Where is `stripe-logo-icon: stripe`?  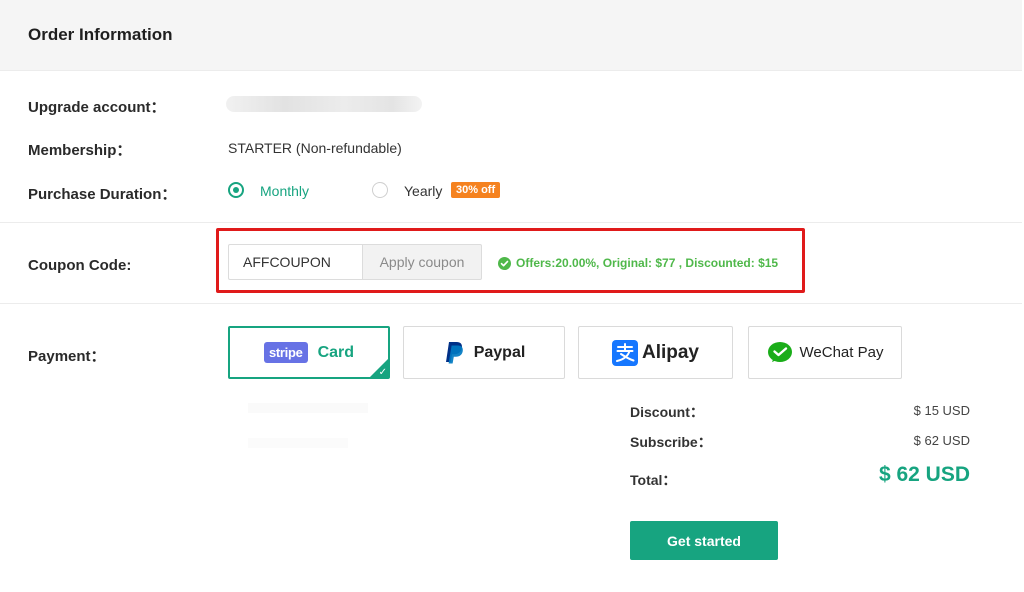 stripe-logo-icon: stripe is located at coordinates (285, 352).